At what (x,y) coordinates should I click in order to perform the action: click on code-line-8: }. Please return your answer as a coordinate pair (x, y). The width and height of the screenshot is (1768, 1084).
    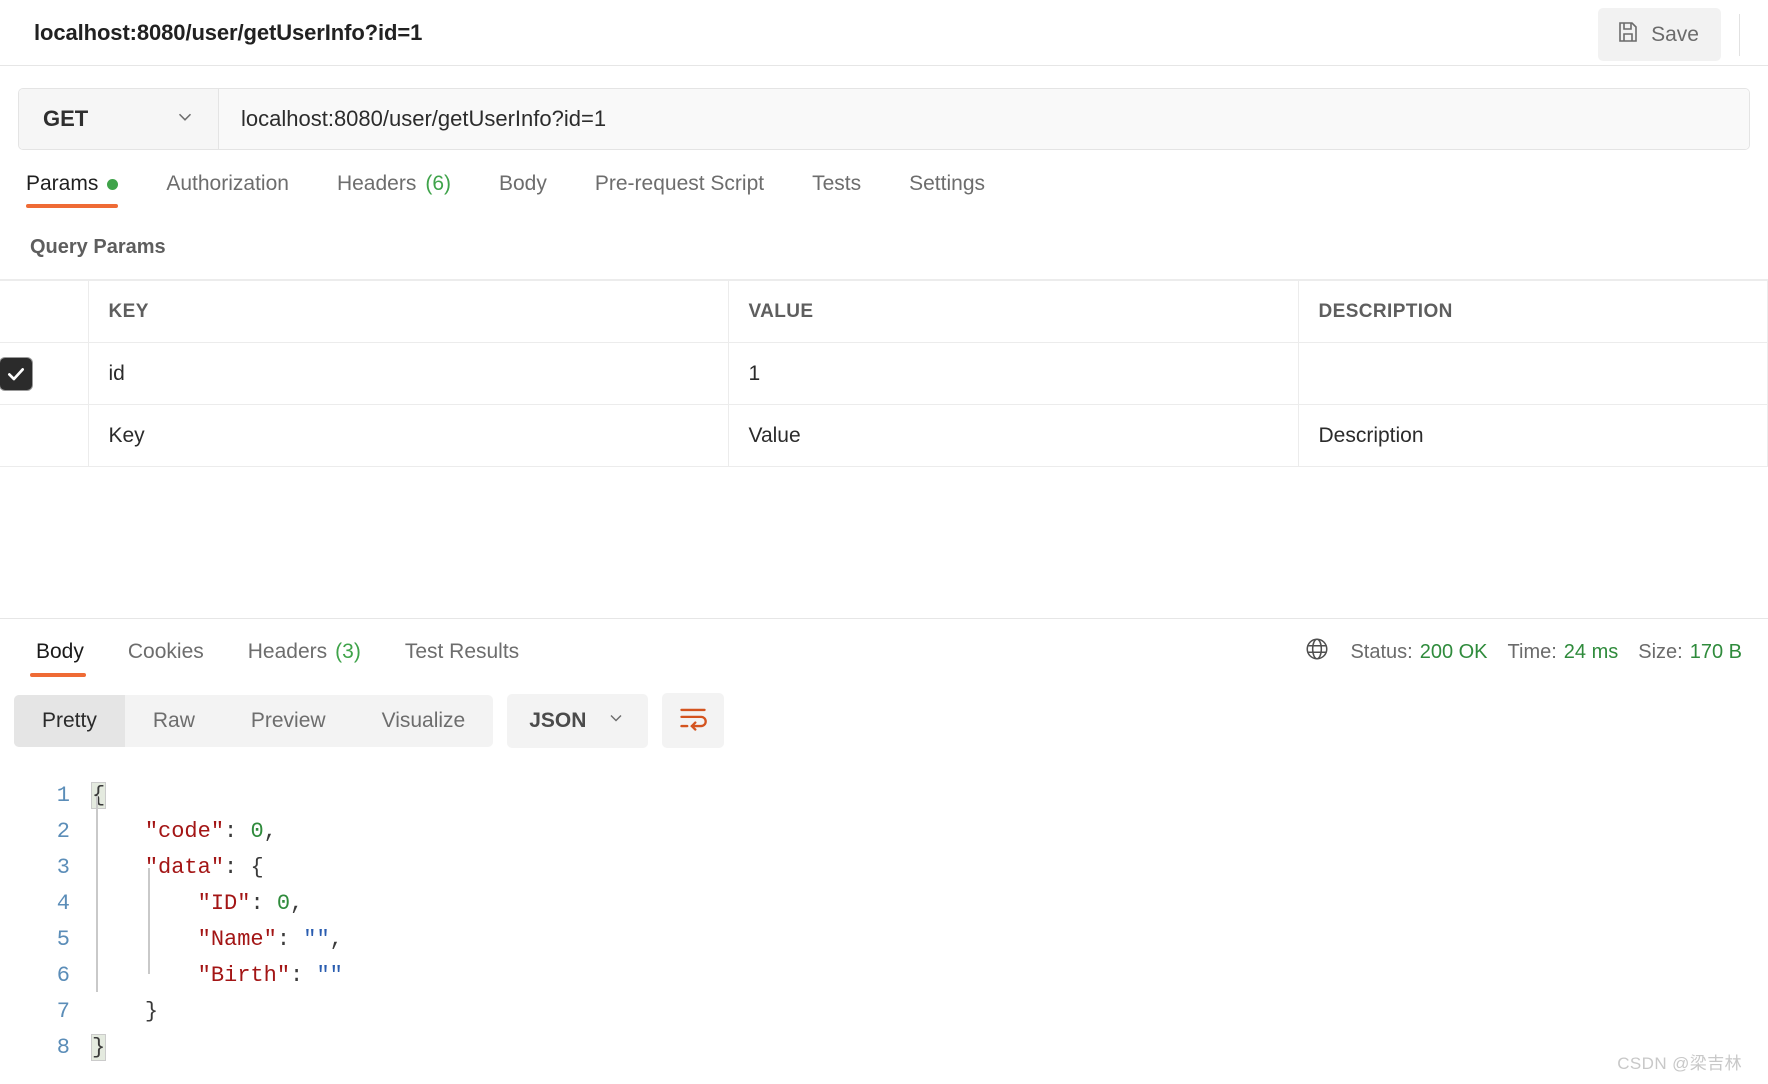
    Looking at the image, I should click on (98, 1047).